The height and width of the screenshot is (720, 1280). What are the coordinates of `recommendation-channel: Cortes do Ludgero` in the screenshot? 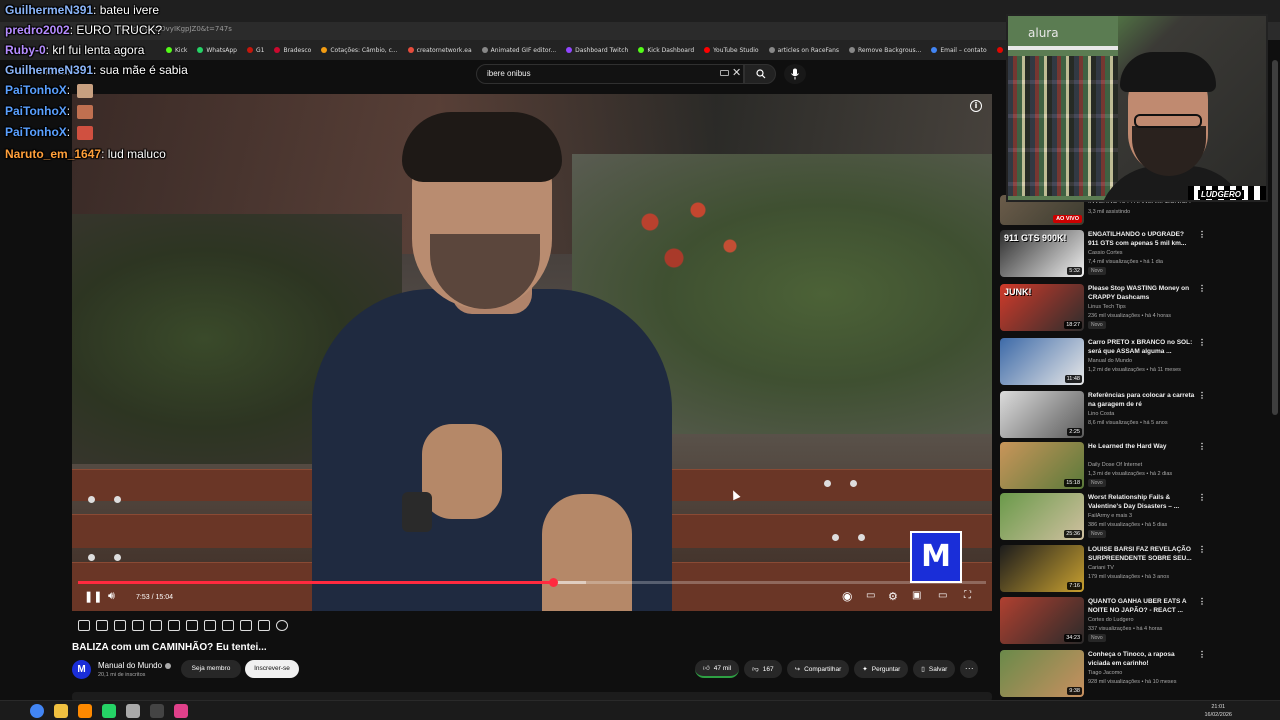 It's located at (1111, 620).